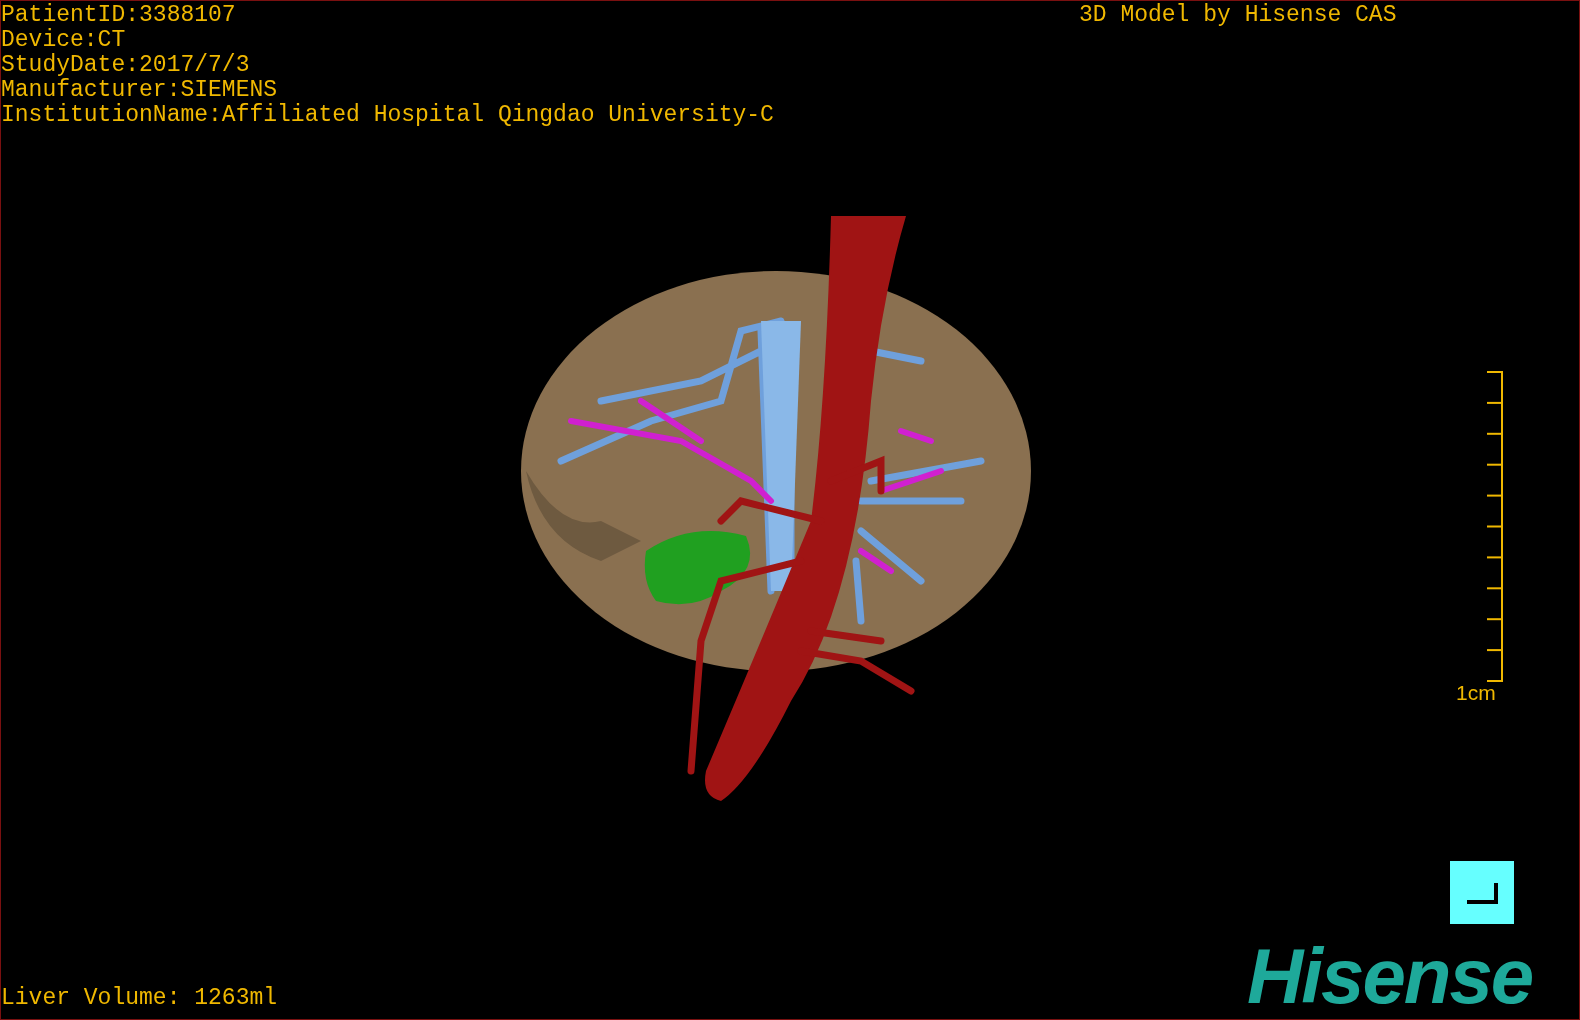 Image resolution: width=1580 pixels, height=1020 pixels. Describe the element at coordinates (1476, 693) in the screenshot. I see `scale-label: 1cm` at that location.